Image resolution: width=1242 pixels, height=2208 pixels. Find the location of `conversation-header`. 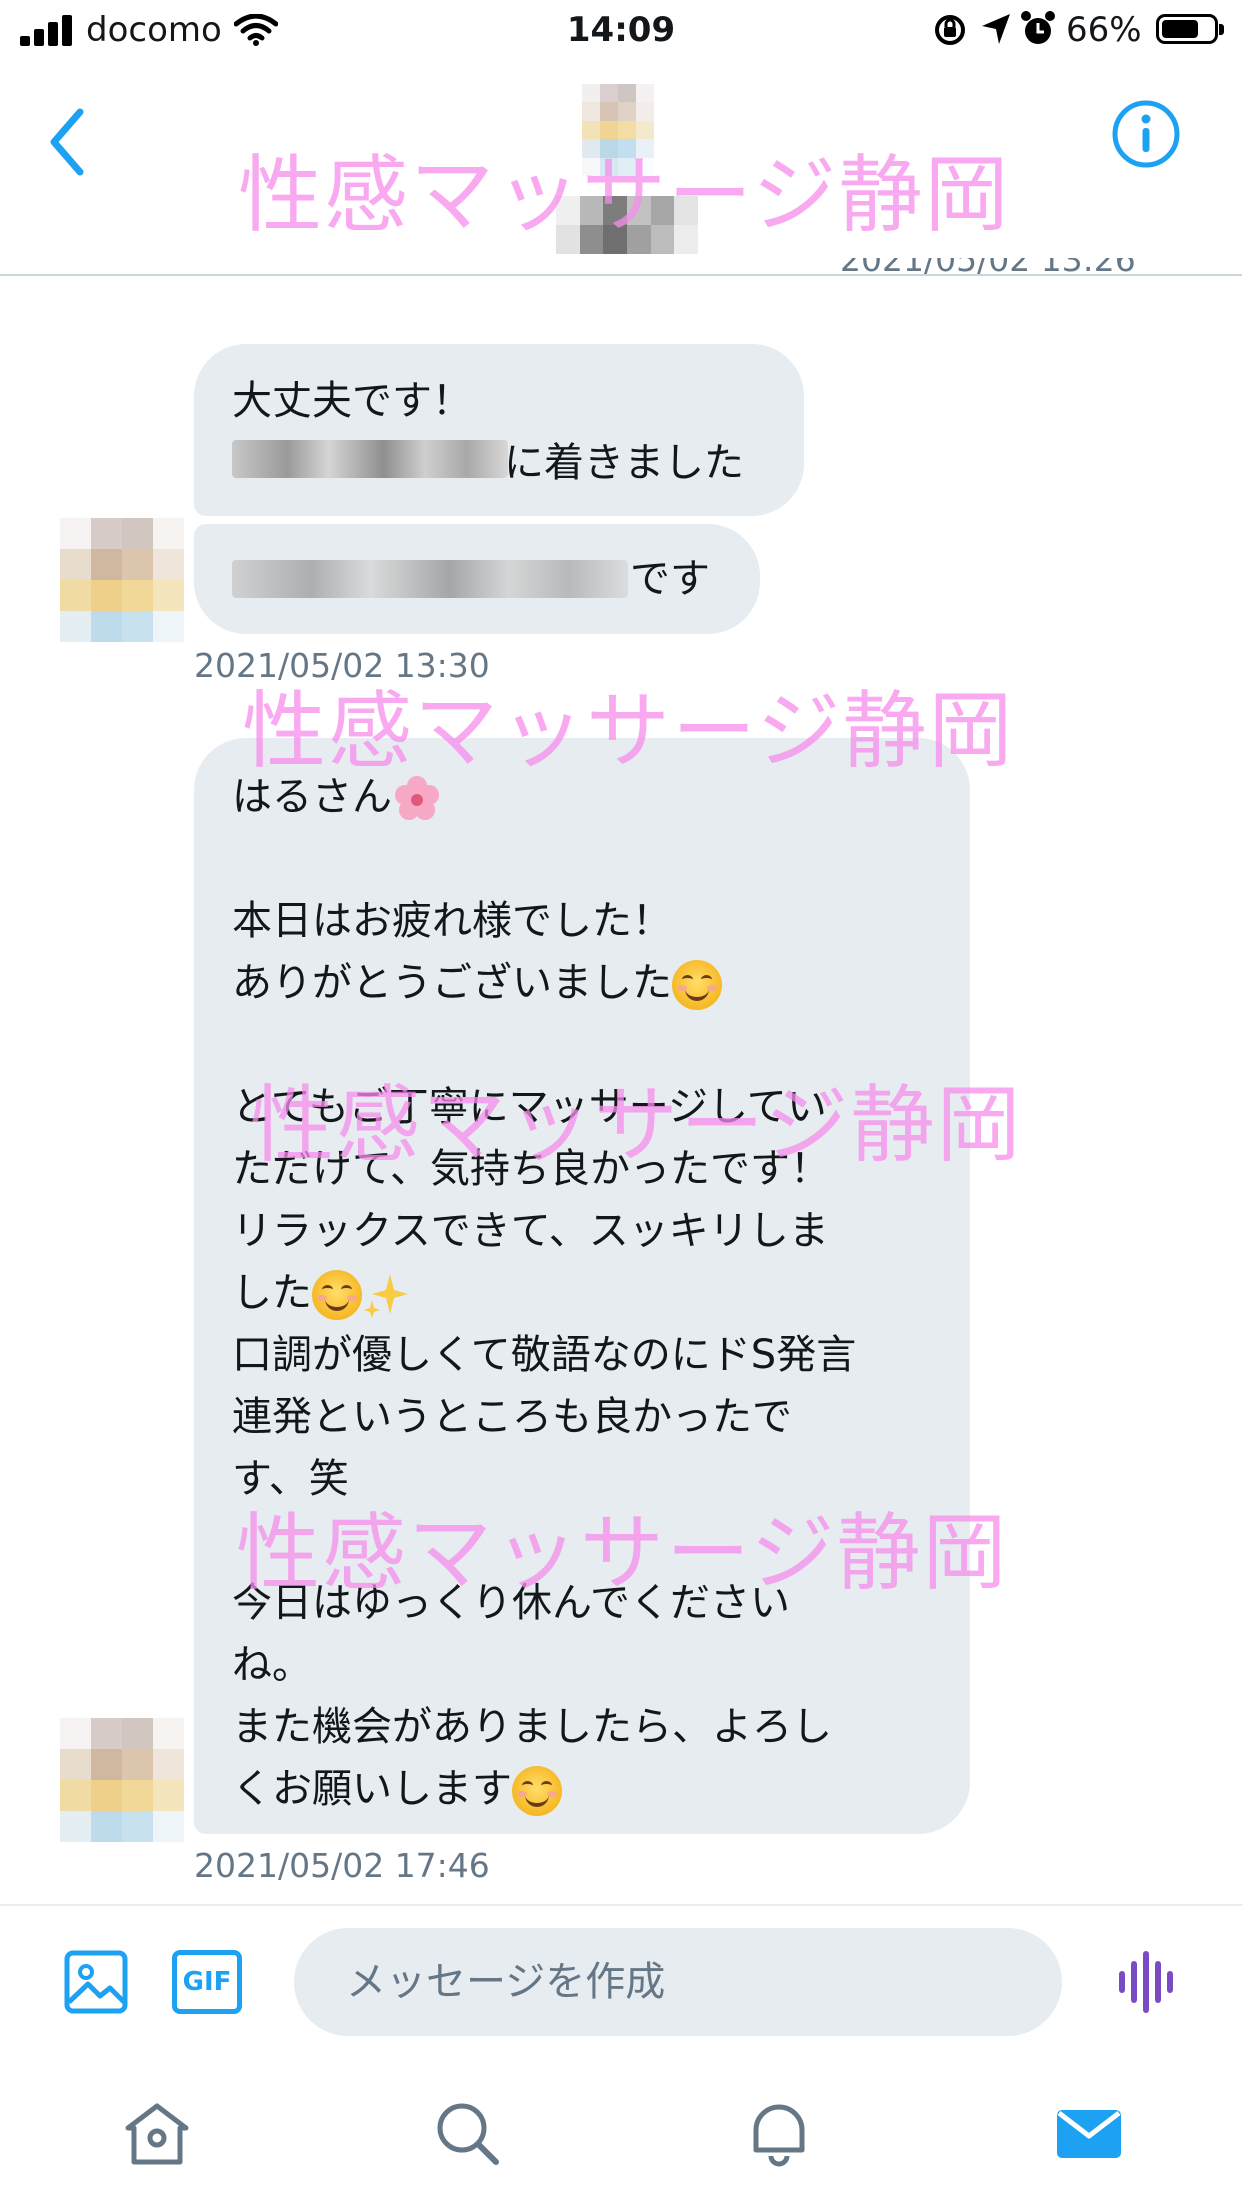

conversation-header is located at coordinates (621, 169).